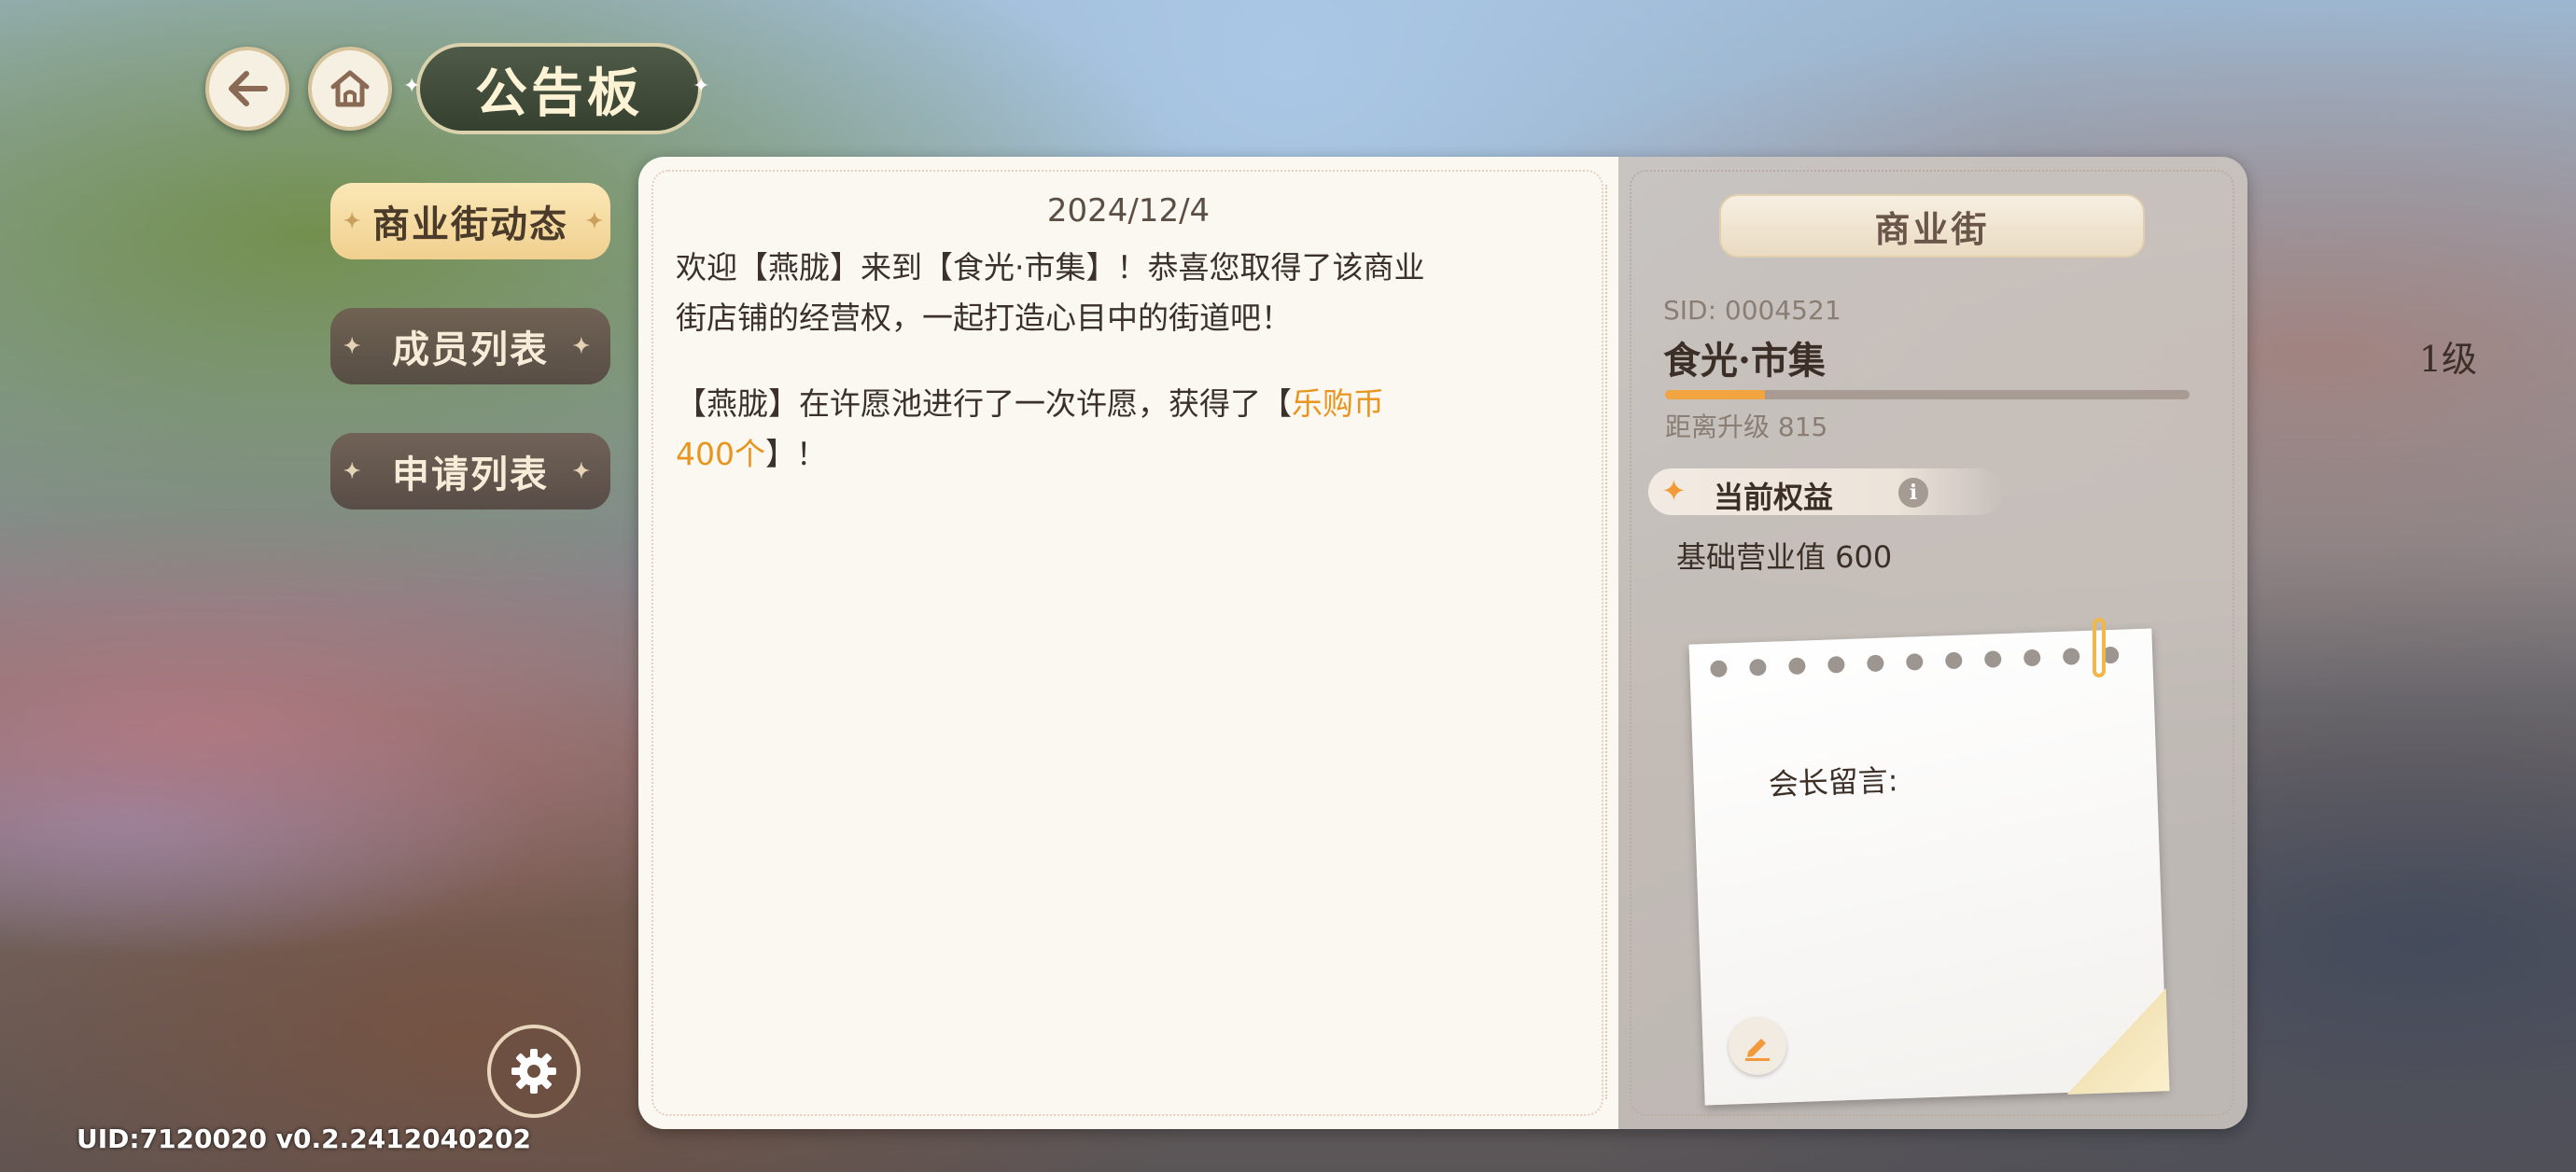 The image size is (2576, 1172). Describe the element at coordinates (1715, 394) in the screenshot. I see `level-progress-fill` at that location.